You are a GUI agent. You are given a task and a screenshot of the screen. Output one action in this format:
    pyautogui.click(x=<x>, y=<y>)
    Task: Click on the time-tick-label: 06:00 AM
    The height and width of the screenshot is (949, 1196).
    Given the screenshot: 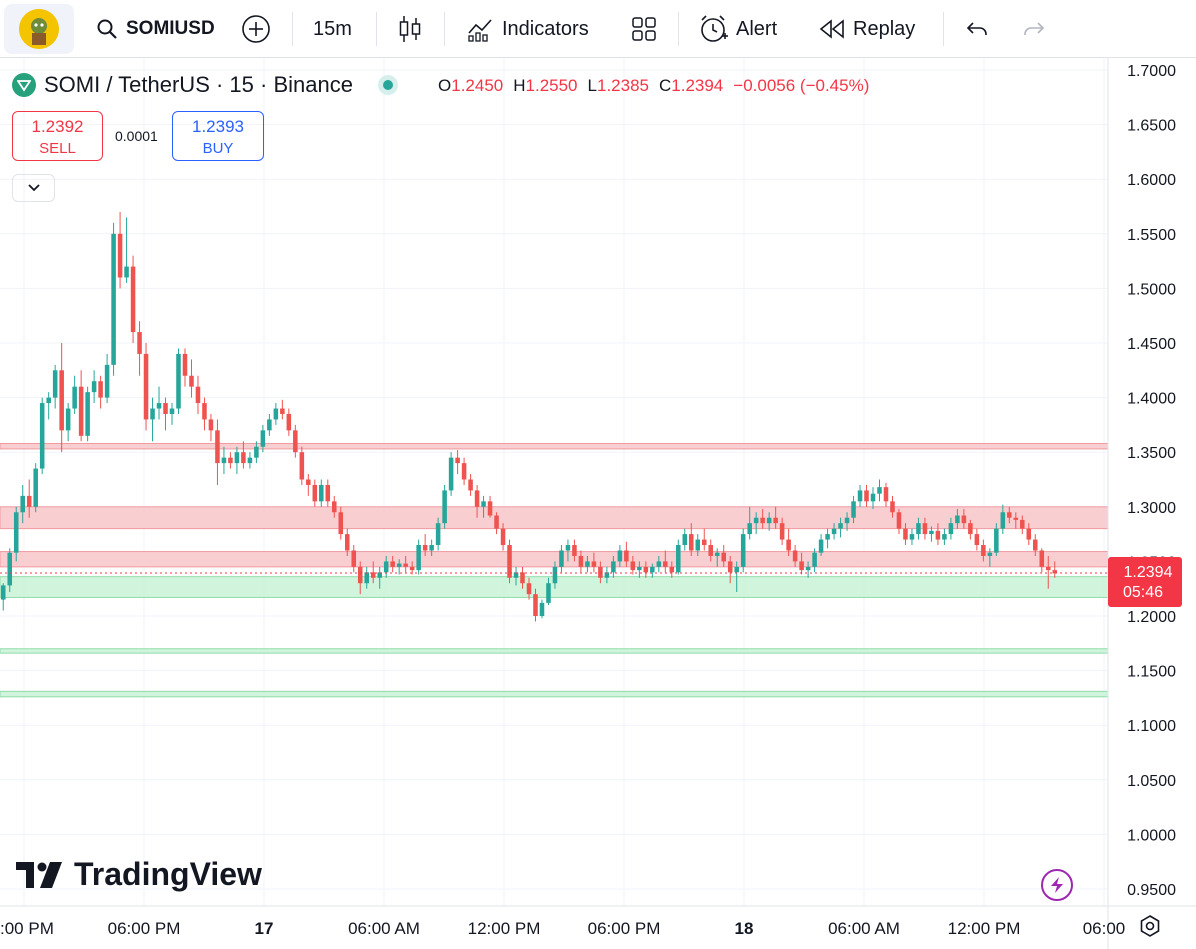 What is the action you would take?
    pyautogui.click(x=384, y=928)
    